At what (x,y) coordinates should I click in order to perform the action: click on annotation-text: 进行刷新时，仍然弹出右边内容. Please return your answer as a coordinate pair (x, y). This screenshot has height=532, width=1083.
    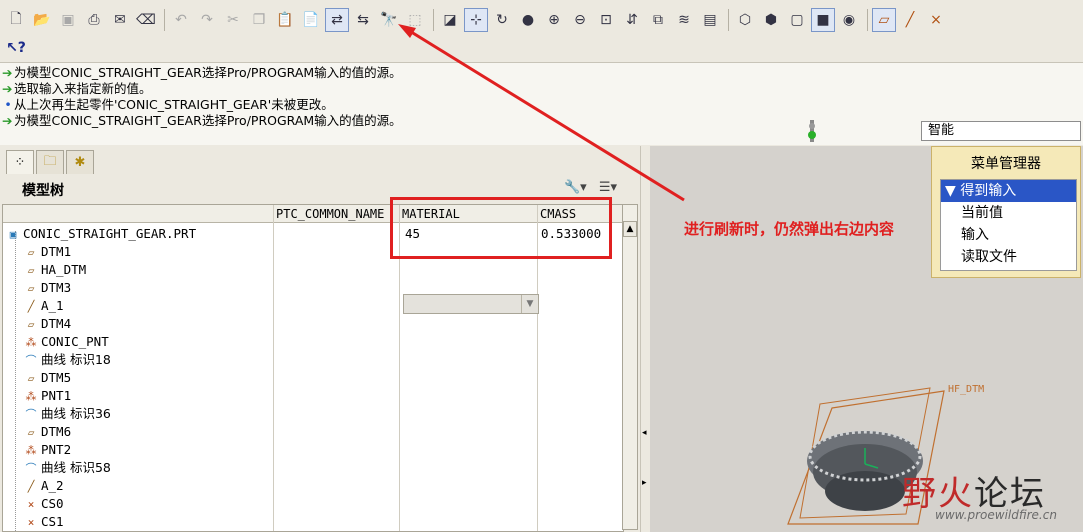
    Looking at the image, I should click on (789, 229).